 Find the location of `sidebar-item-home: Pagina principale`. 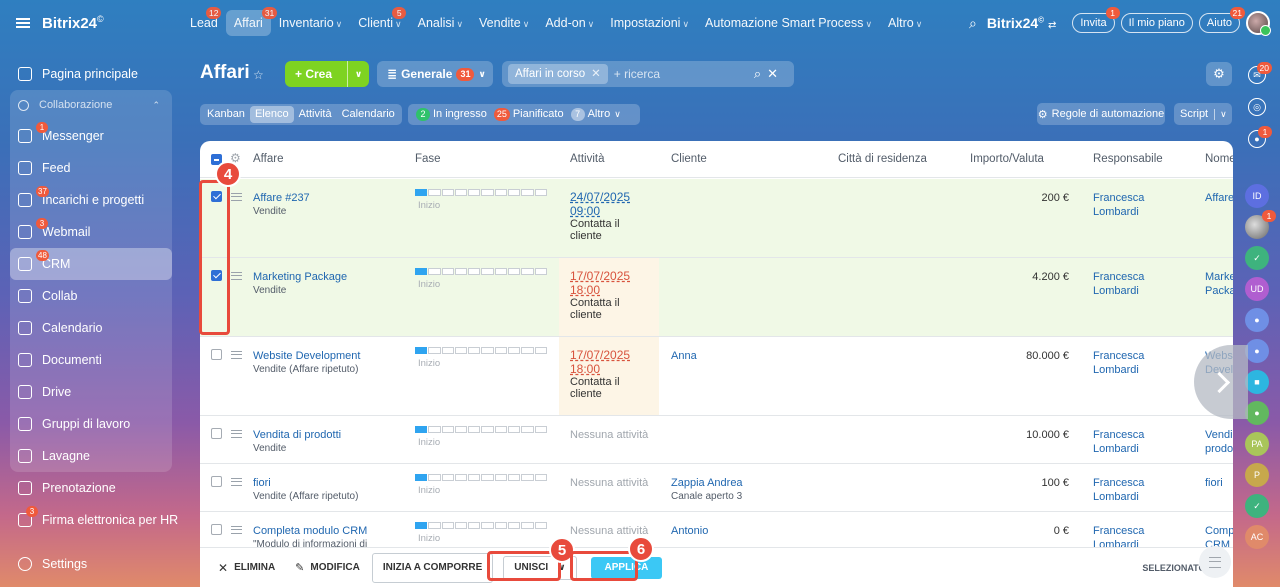

sidebar-item-home: Pagina principale is located at coordinates (91, 74).